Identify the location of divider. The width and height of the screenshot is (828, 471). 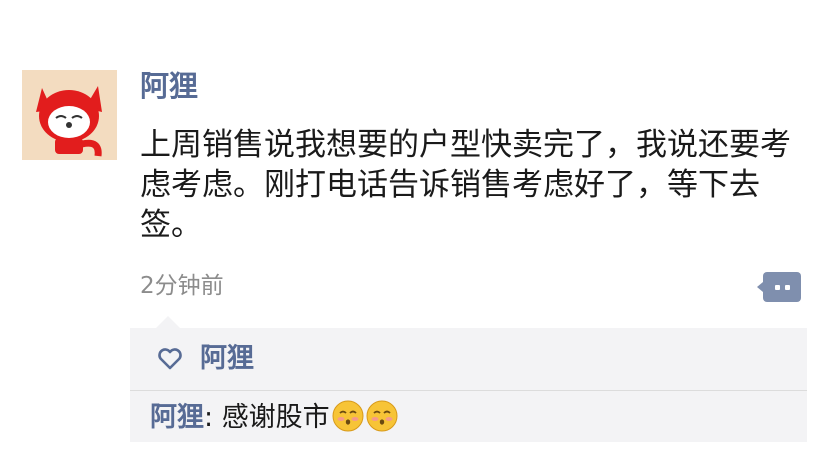
(468, 390).